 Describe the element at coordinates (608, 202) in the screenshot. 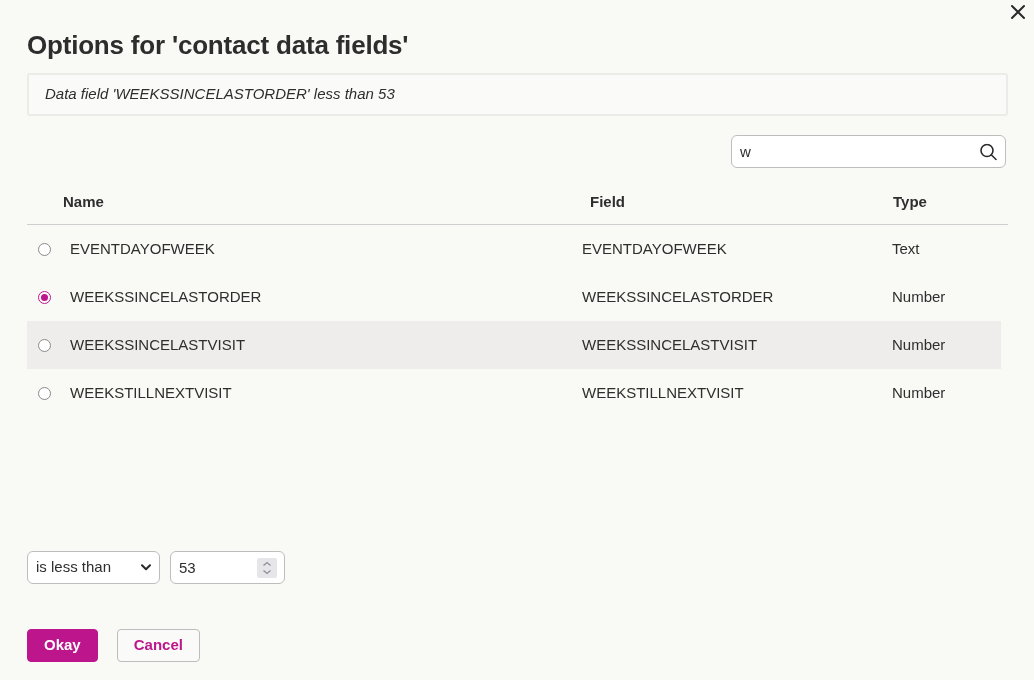

I see `column-header: Field` at that location.